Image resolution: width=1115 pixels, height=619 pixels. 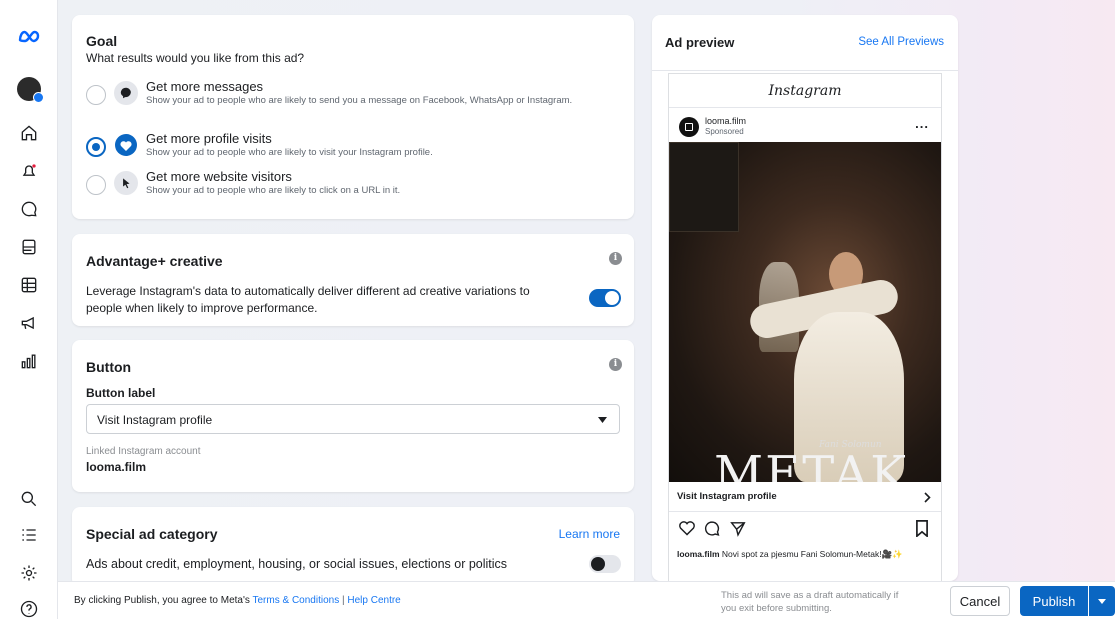 I want to click on advantage-toggle, so click(x=605, y=298).